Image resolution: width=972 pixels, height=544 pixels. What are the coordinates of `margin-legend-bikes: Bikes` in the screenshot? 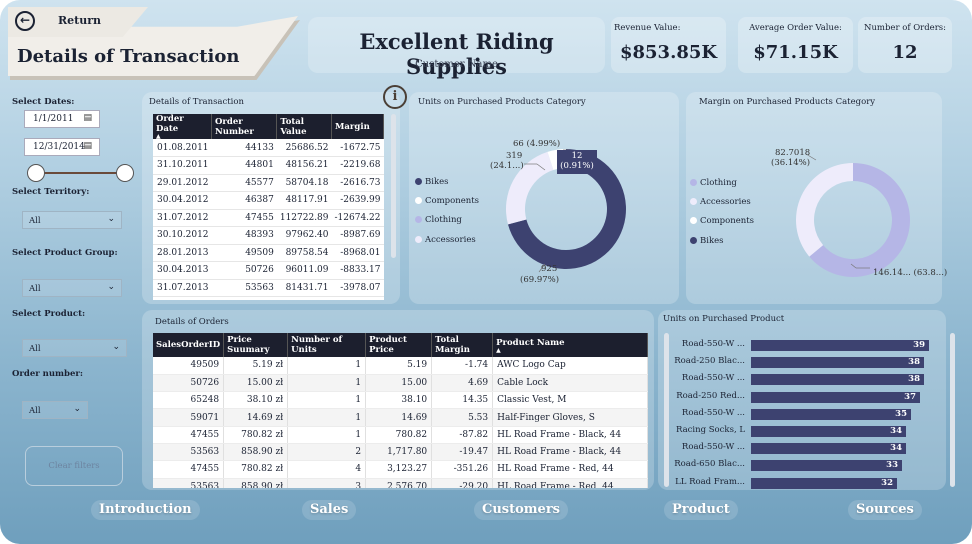 It's located at (707, 241).